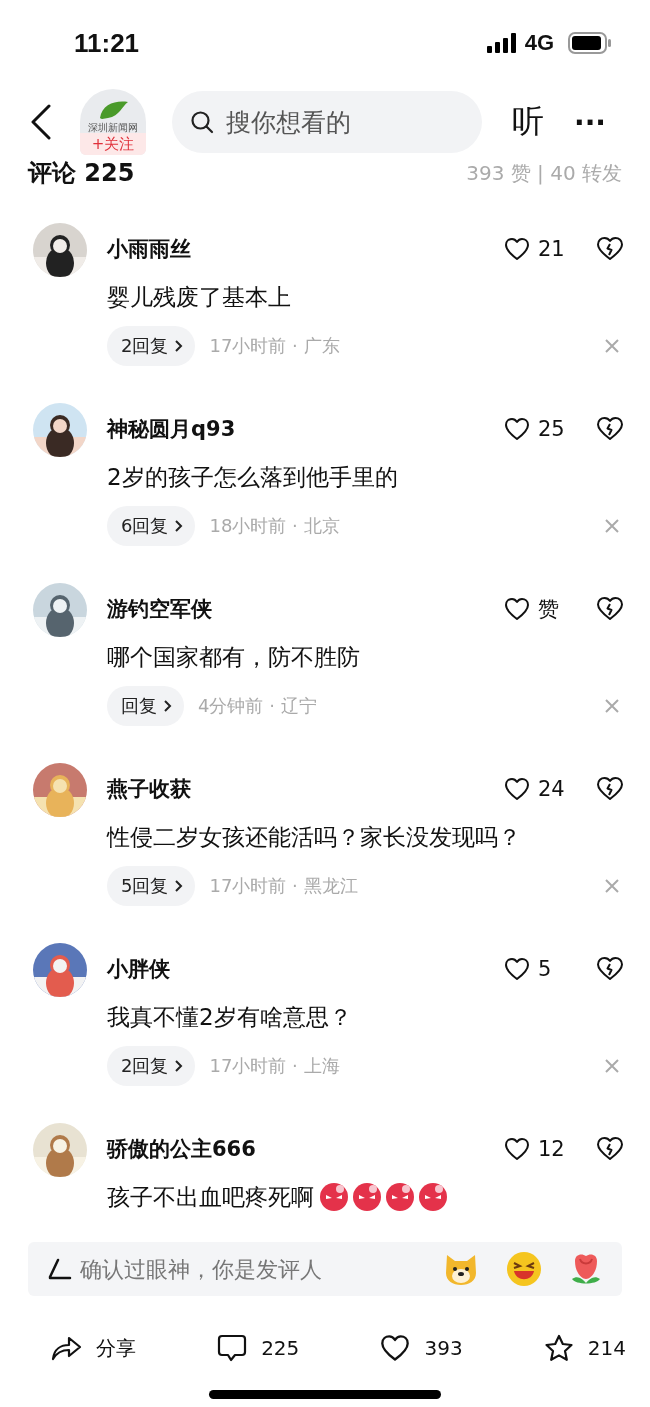  I want to click on comment-time: 17小时前 · 上海, so click(275, 1066).